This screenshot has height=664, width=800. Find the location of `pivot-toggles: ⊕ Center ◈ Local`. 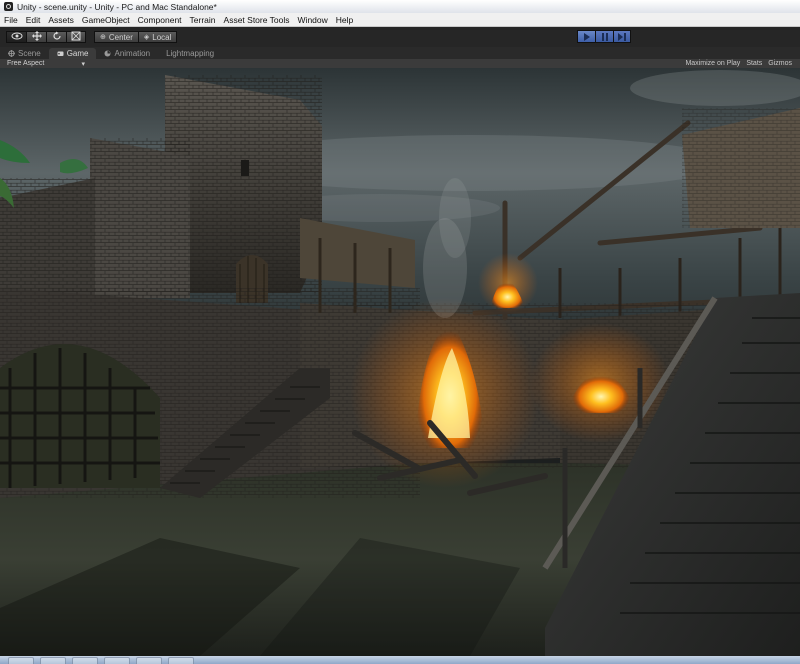

pivot-toggles: ⊕ Center ◈ Local is located at coordinates (136, 37).